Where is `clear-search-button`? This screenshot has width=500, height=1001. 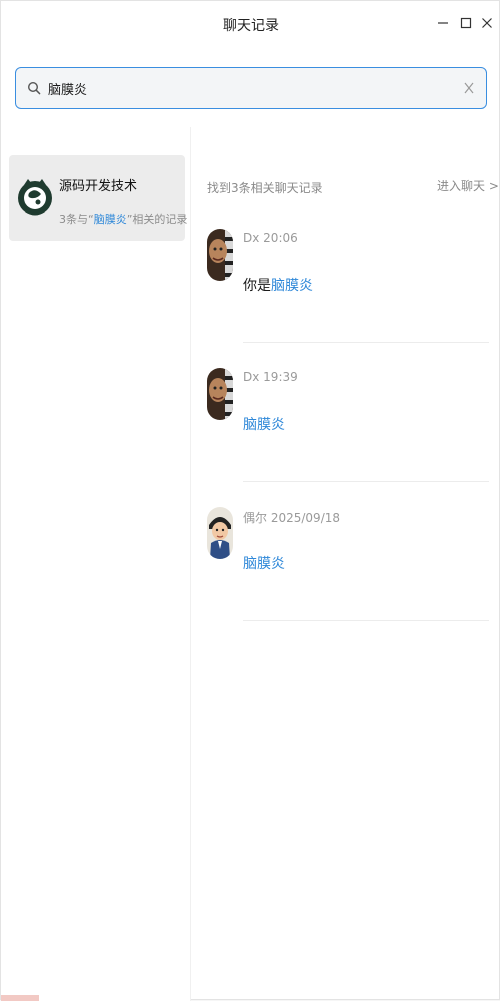 clear-search-button is located at coordinates (469, 88).